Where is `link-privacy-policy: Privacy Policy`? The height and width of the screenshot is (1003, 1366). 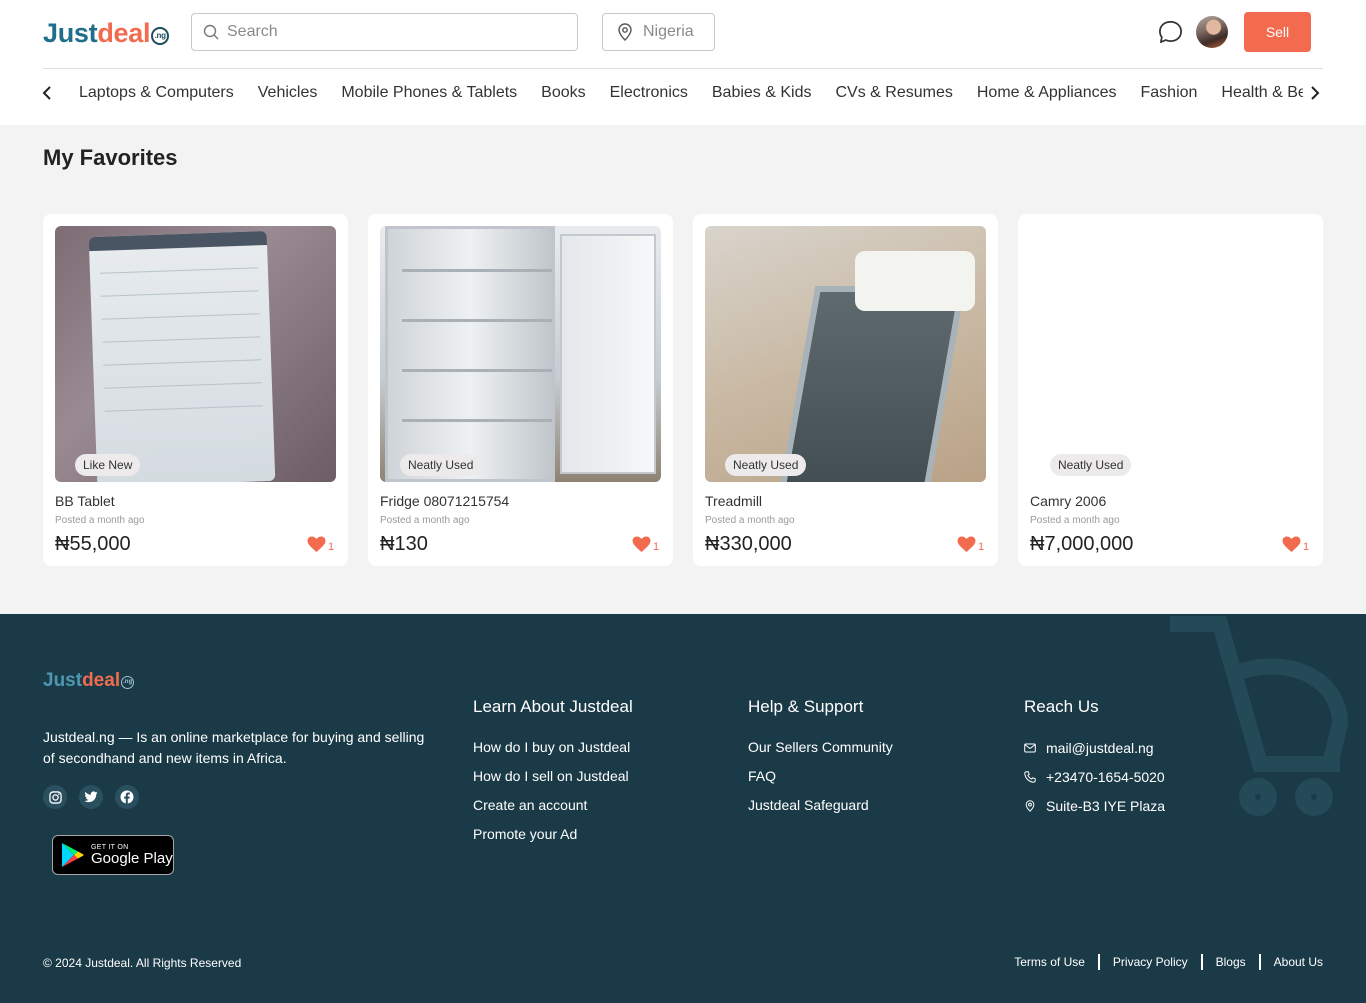 link-privacy-policy: Privacy Policy is located at coordinates (1150, 962).